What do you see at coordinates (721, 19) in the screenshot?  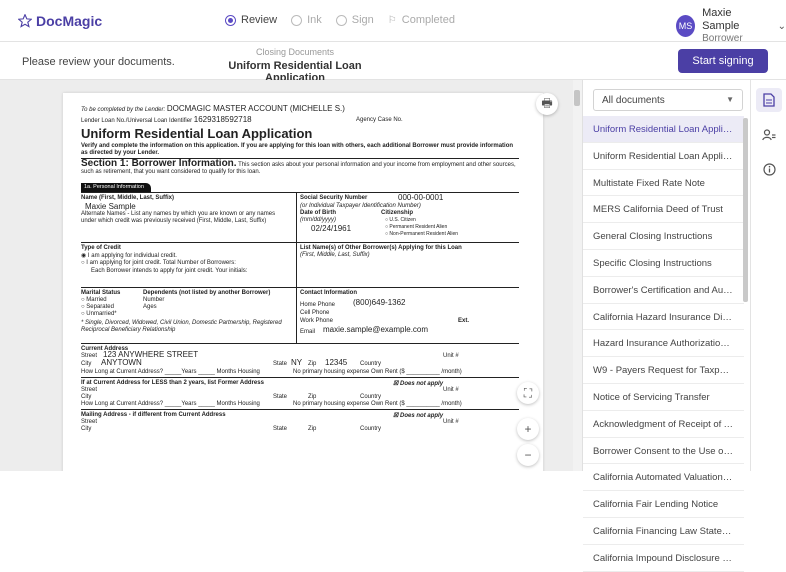 I see `user-name: Maxie Sample` at bounding box center [721, 19].